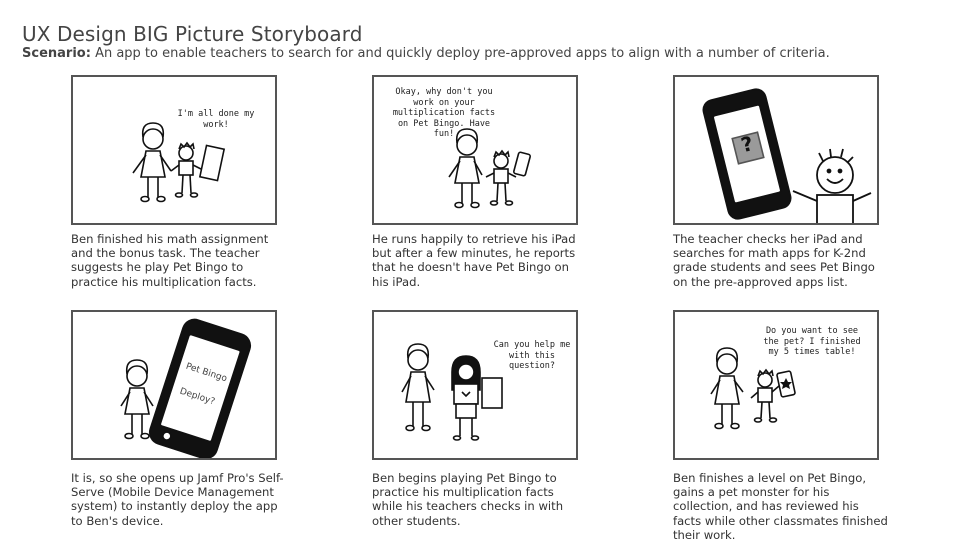 This screenshot has height=542, width=960. What do you see at coordinates (532, 355) in the screenshot?
I see `speech-bubble: Can you help me with this question?` at bounding box center [532, 355].